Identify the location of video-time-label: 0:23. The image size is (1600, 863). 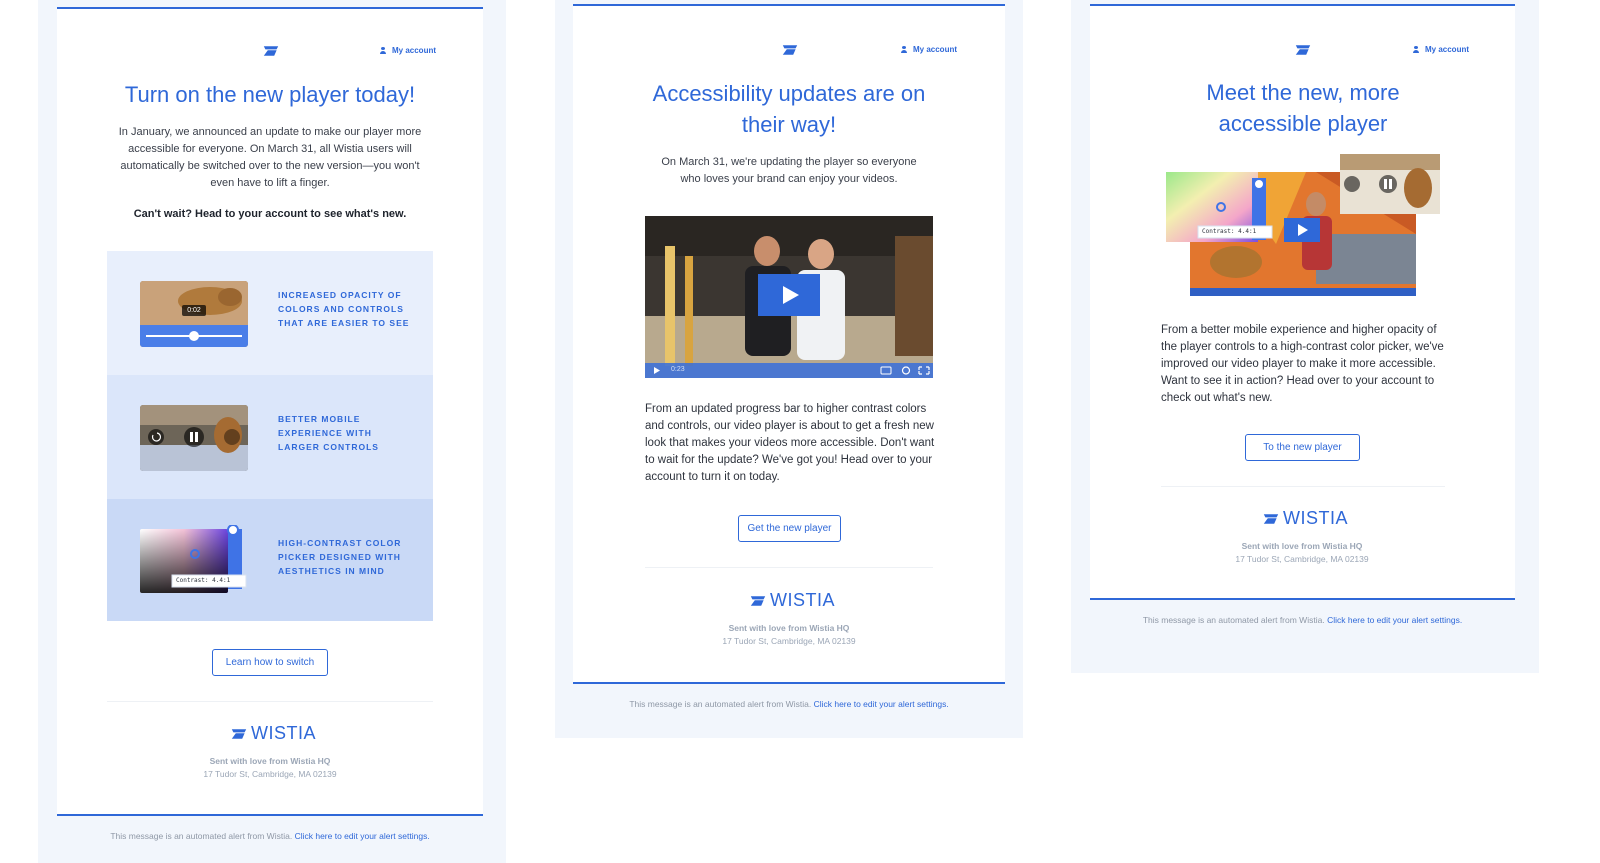
(678, 369).